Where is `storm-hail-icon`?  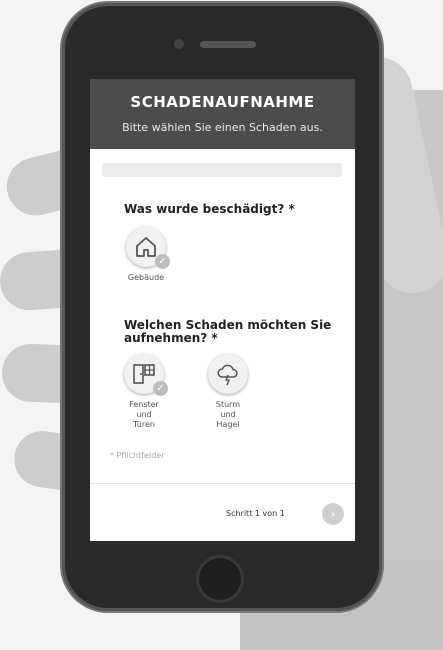 storm-hail-icon is located at coordinates (227, 375).